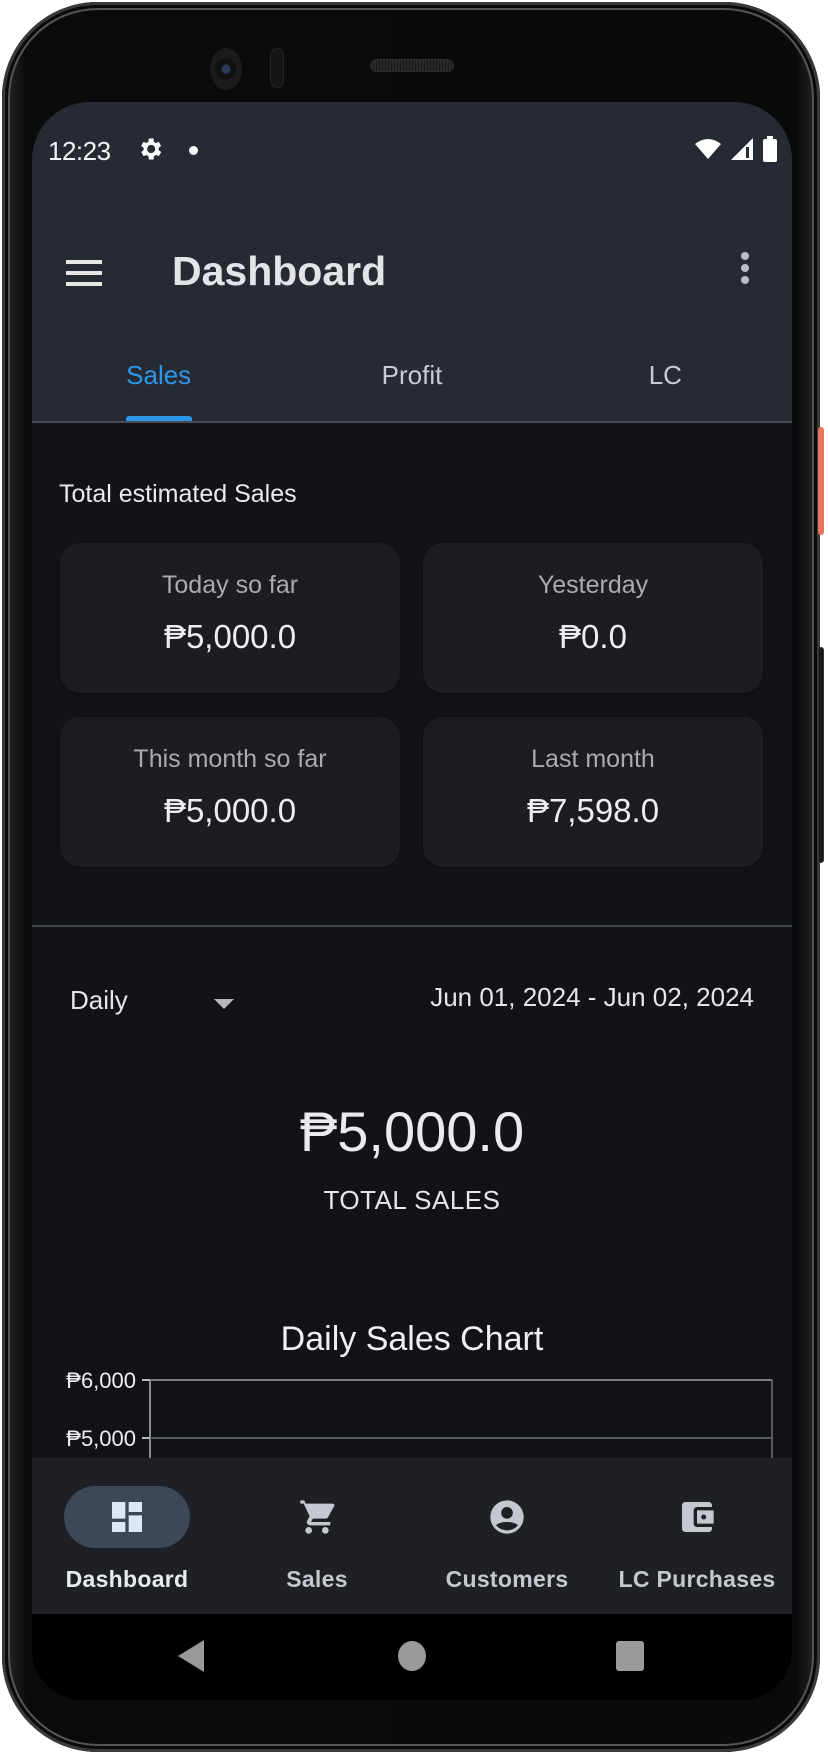 Image resolution: width=828 pixels, height=1756 pixels. I want to click on account-circle-icon, so click(507, 1517).